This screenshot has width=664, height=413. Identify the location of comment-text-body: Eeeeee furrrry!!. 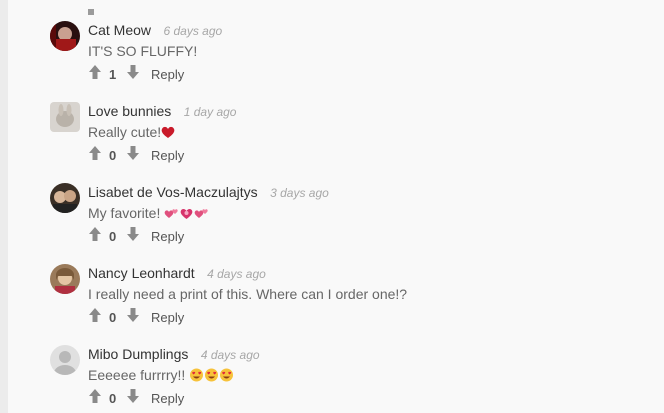
(139, 375).